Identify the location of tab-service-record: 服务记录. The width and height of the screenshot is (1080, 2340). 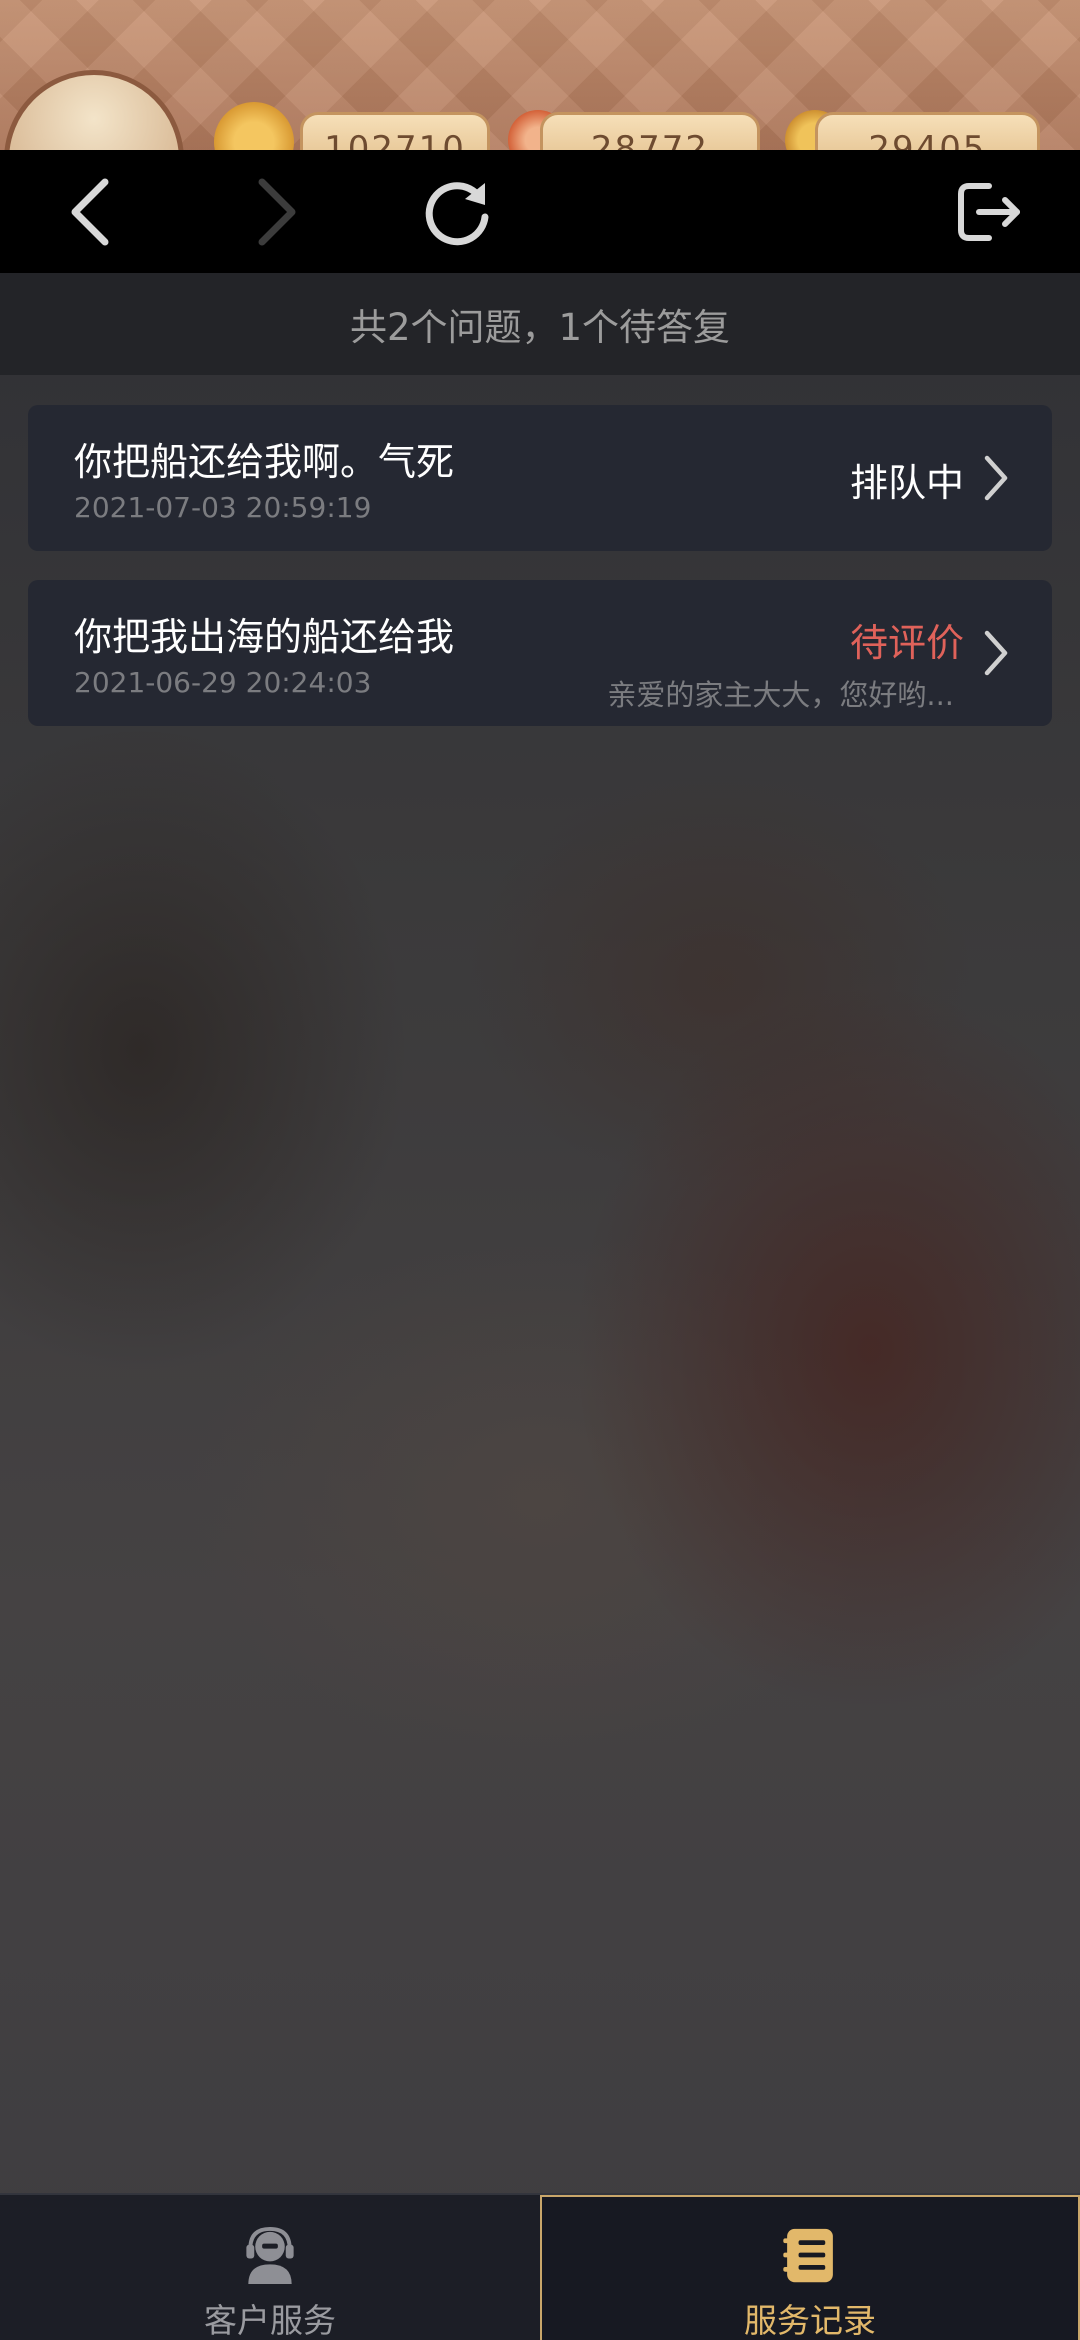
(810, 2267).